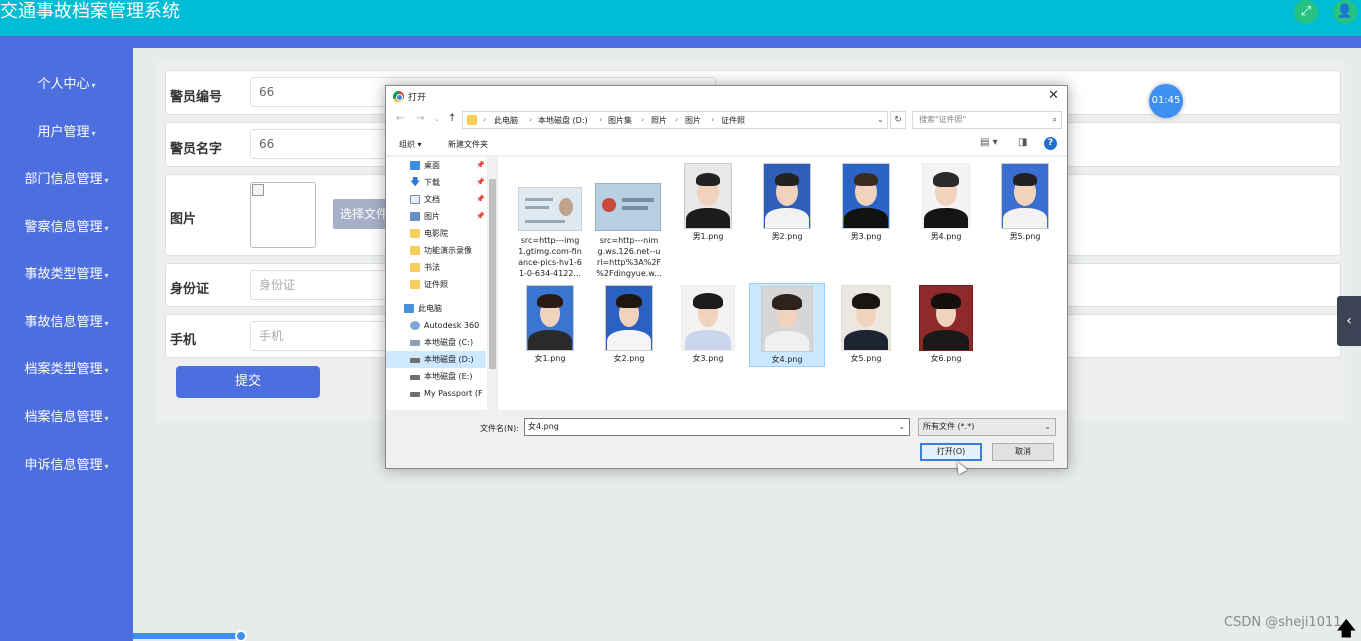 This screenshot has height=641, width=1361. What do you see at coordinates (901, 427) in the screenshot?
I see `chevron-down-icon: ⌄` at bounding box center [901, 427].